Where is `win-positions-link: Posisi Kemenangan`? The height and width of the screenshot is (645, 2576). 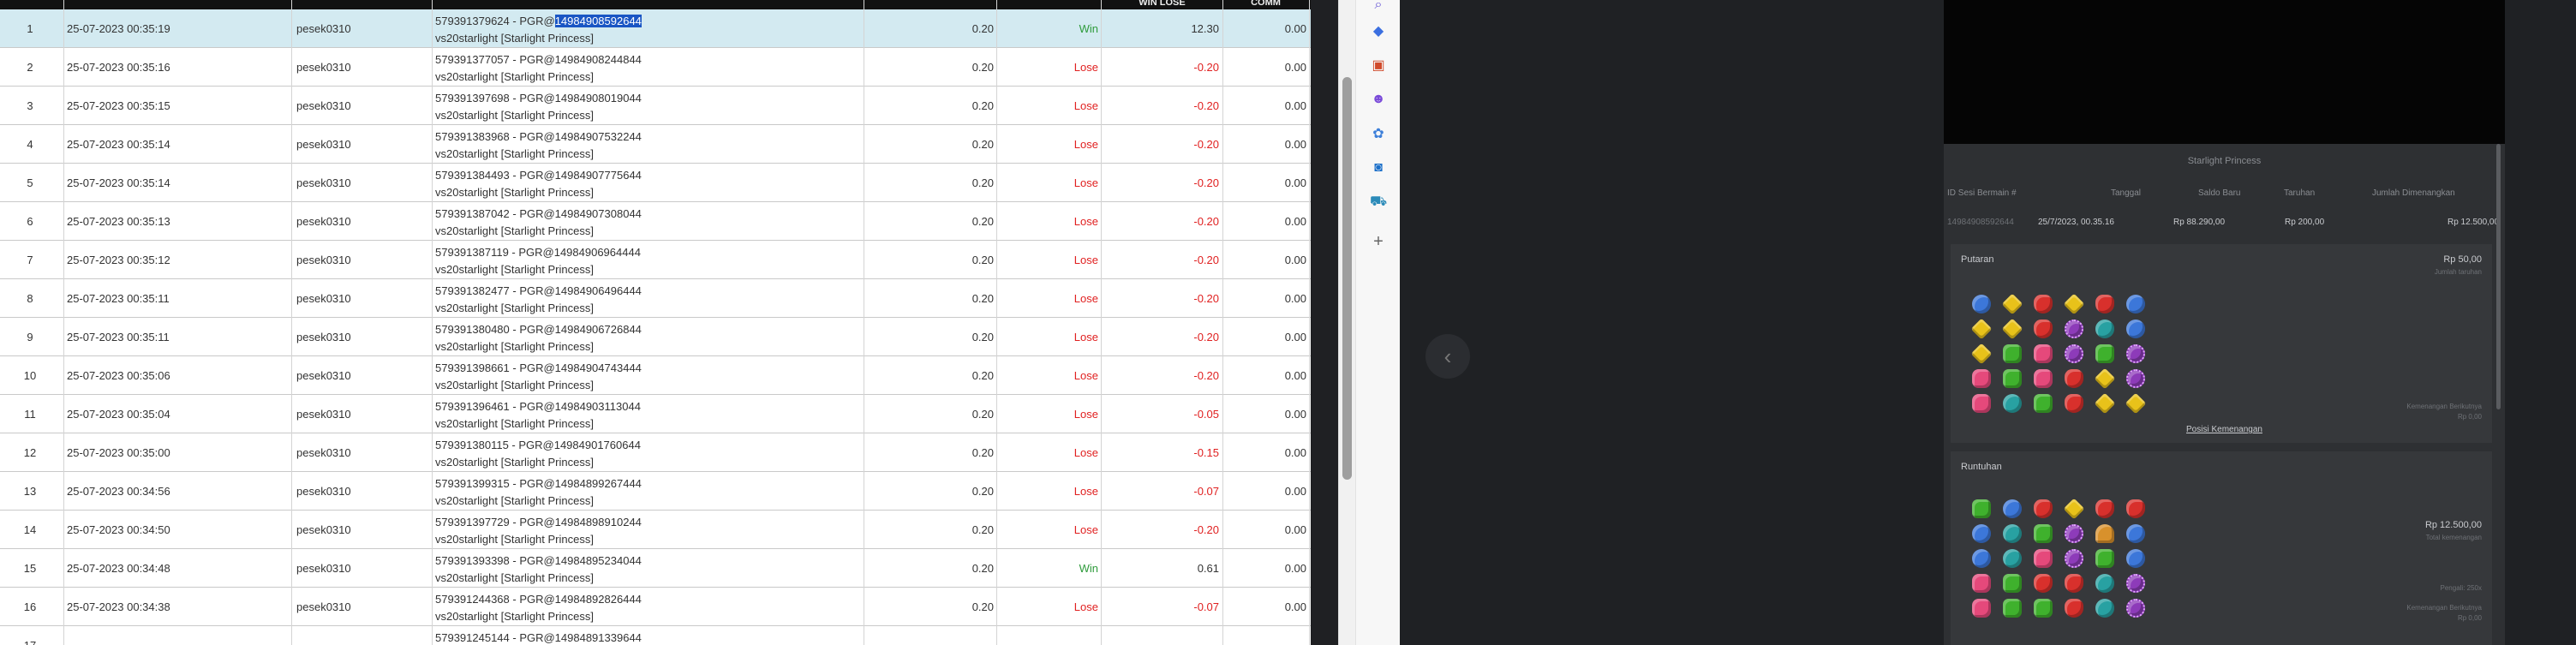
win-positions-link: Posisi Kemenangan is located at coordinates (2225, 429).